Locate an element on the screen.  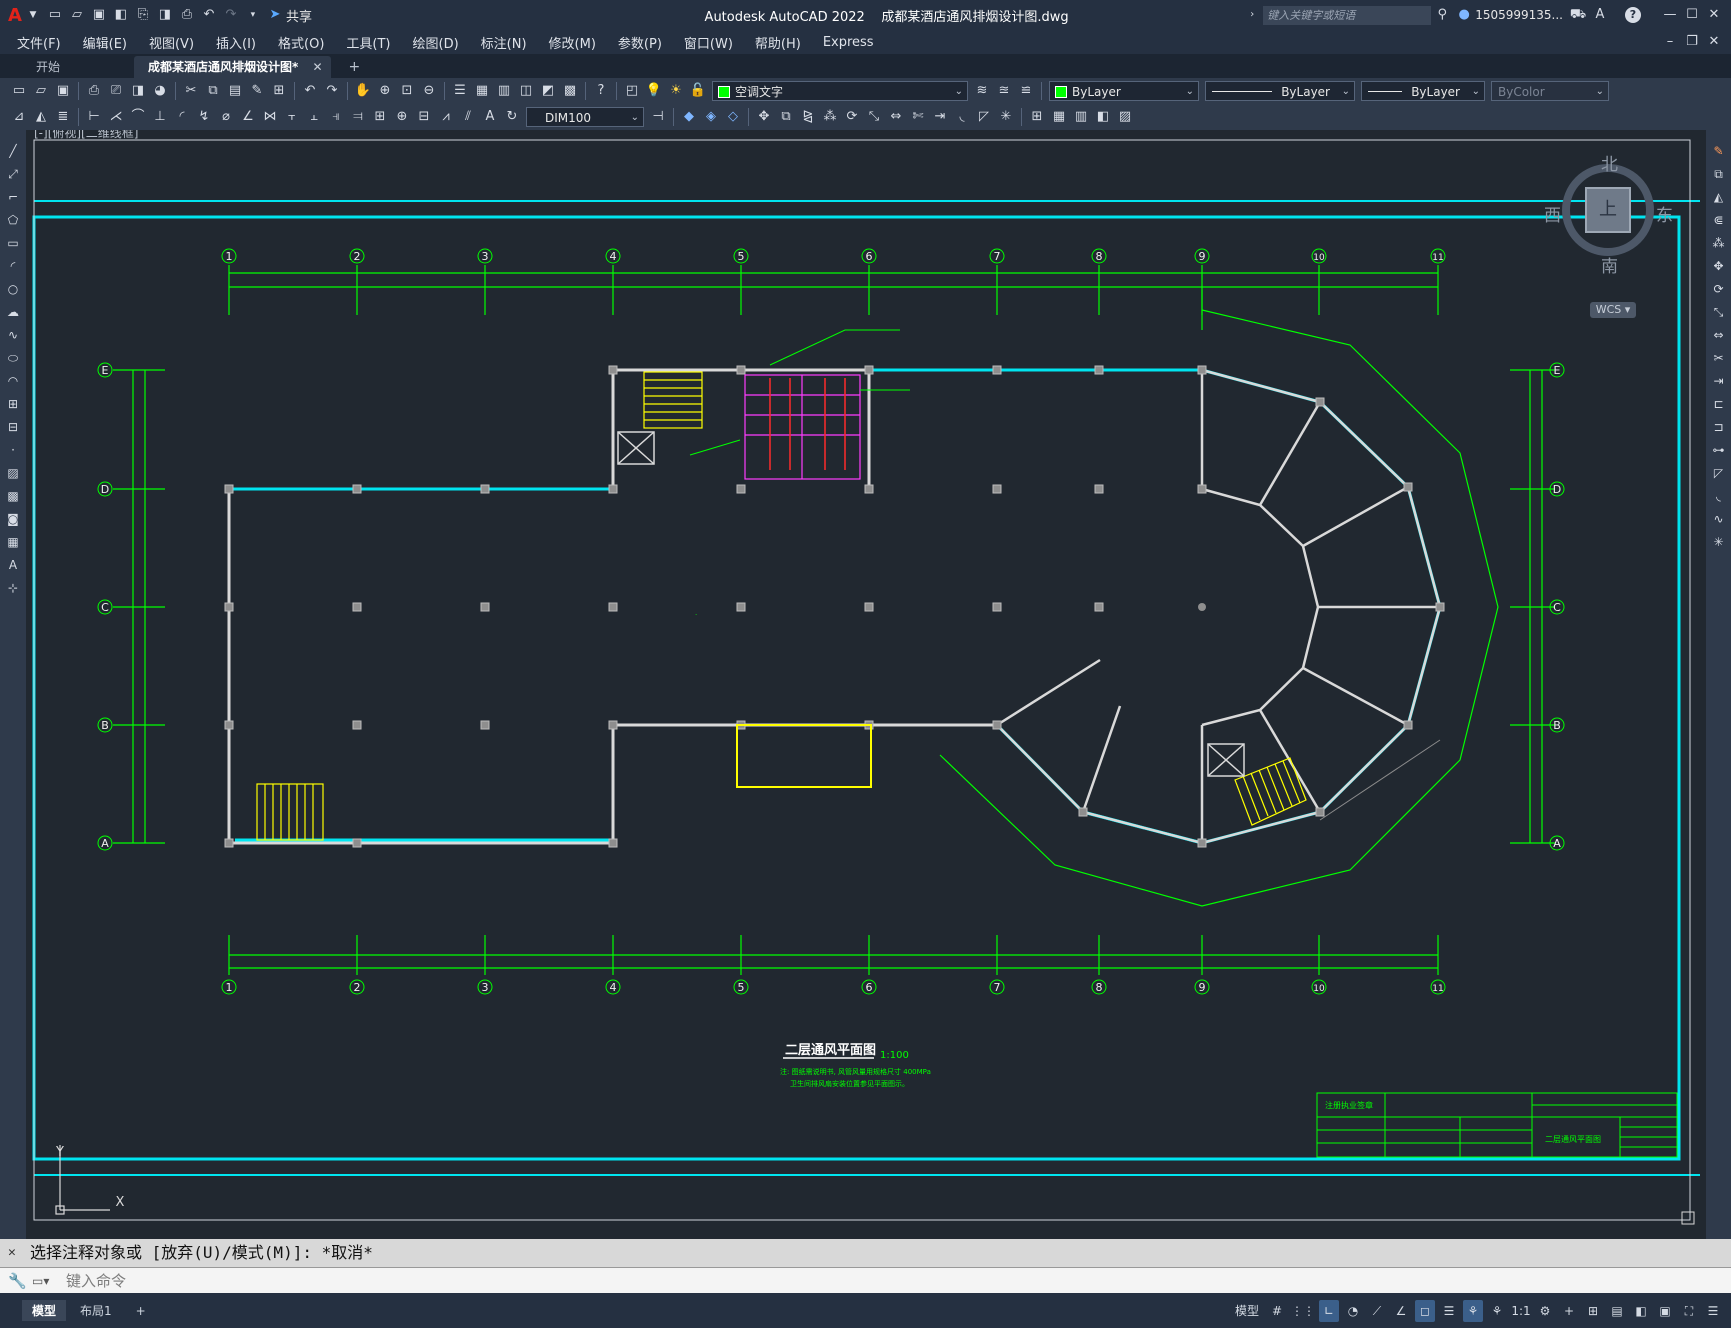
search-expand-icon: › is located at coordinates (1252, 15).